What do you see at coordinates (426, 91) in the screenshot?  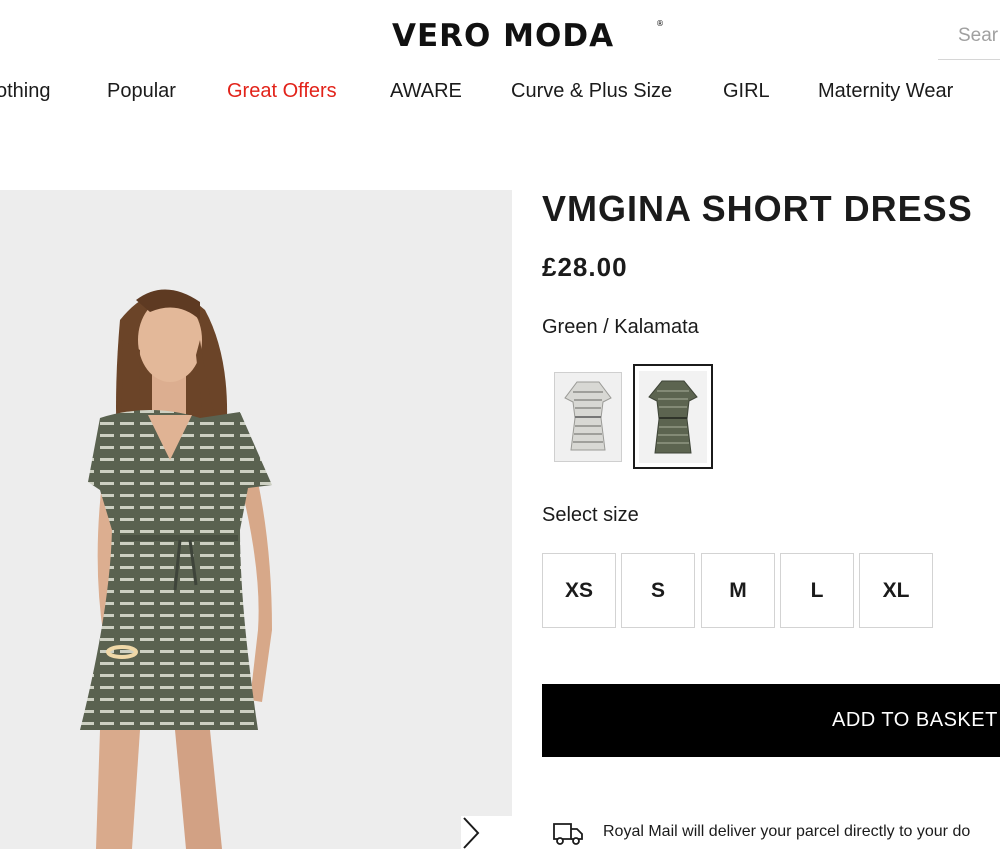 I see `nav-item-aware: AWARE` at bounding box center [426, 91].